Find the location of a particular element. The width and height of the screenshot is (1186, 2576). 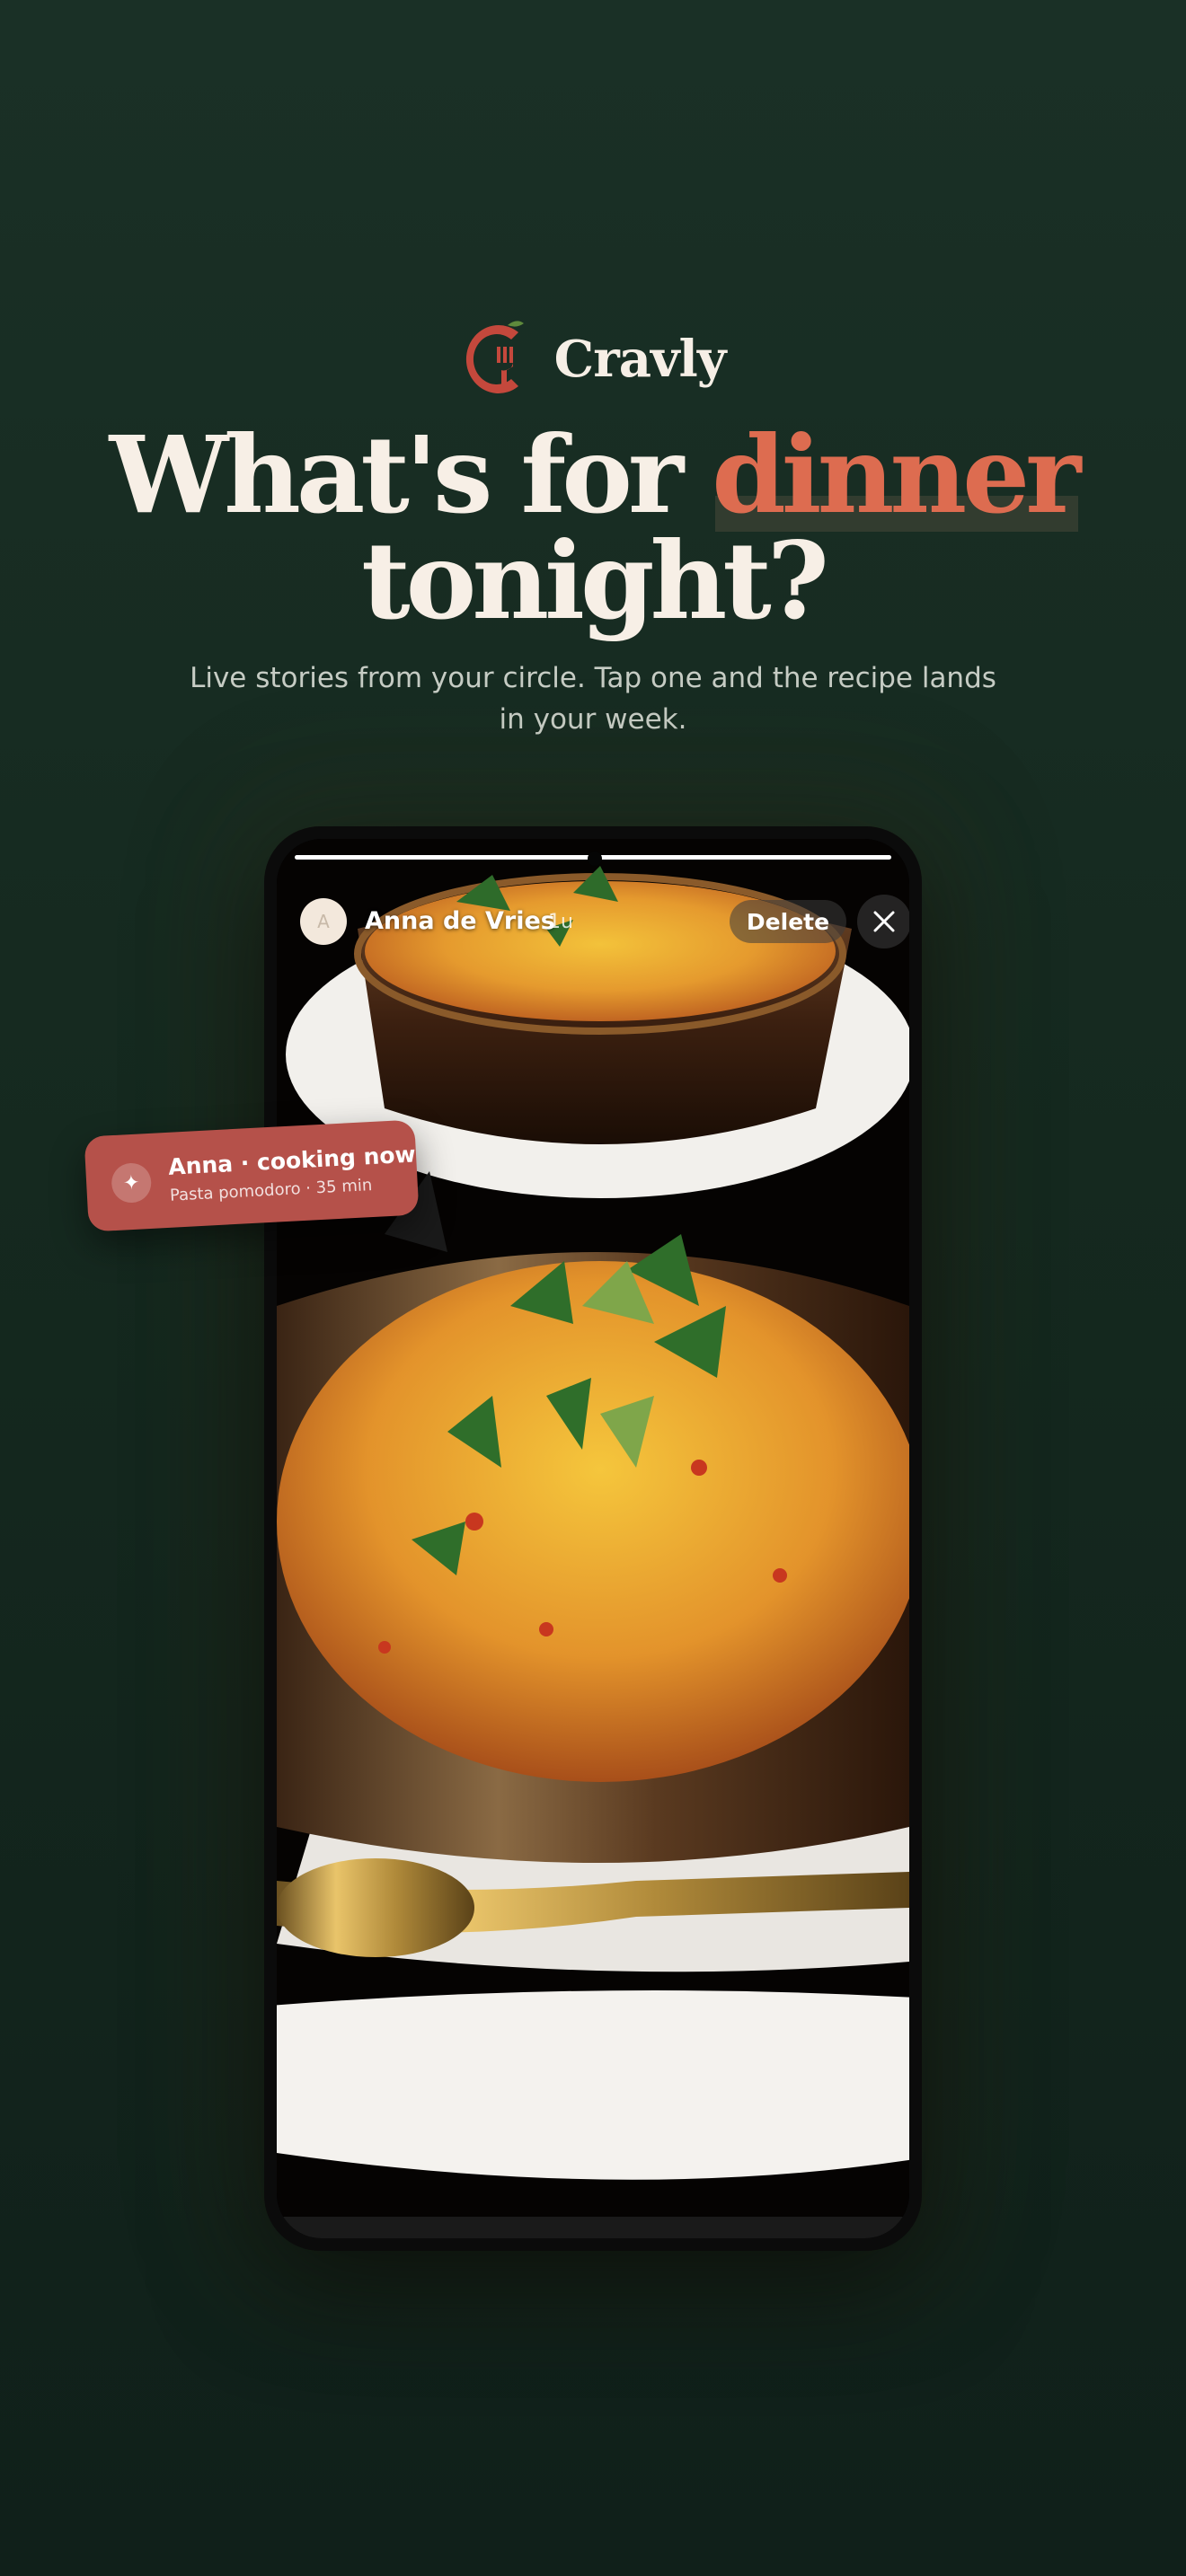

headline-line-2: tonight? is located at coordinates (595, 580).